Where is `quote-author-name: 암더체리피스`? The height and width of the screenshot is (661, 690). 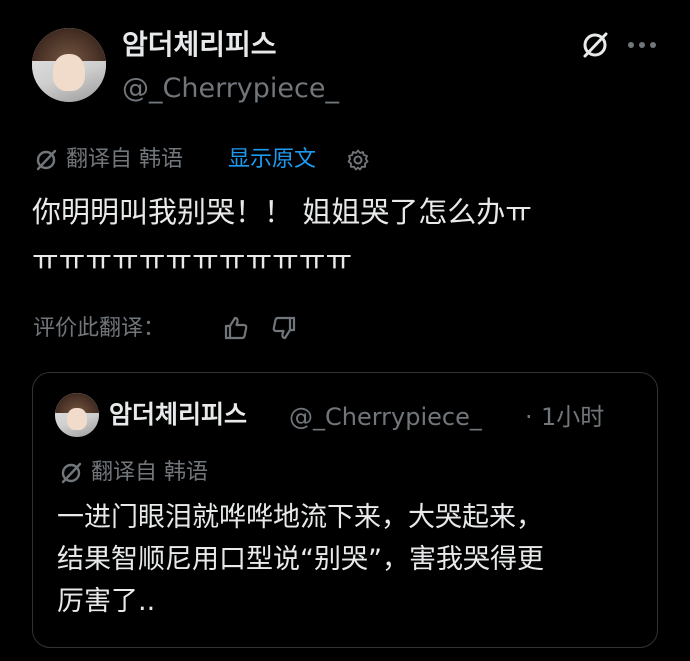 quote-author-name: 암더체리피스 is located at coordinates (178, 414).